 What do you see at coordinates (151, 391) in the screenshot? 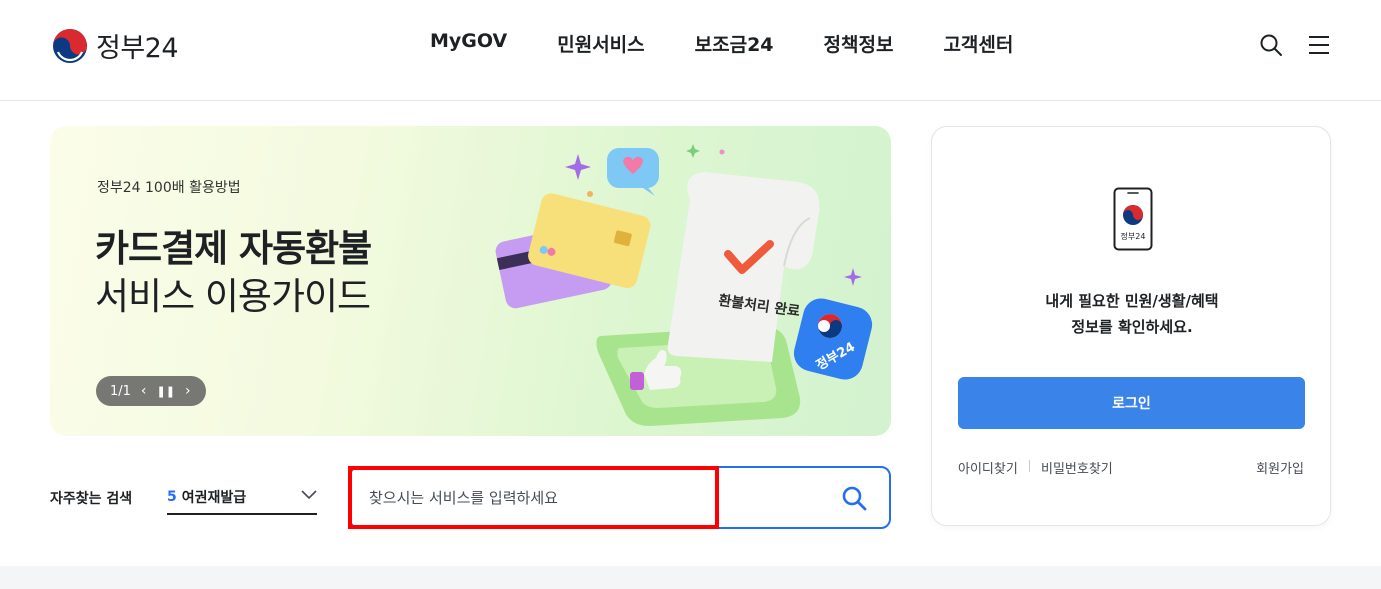
I see `banner-pager-control: 1/1 ‹ ❚❚ ›` at bounding box center [151, 391].